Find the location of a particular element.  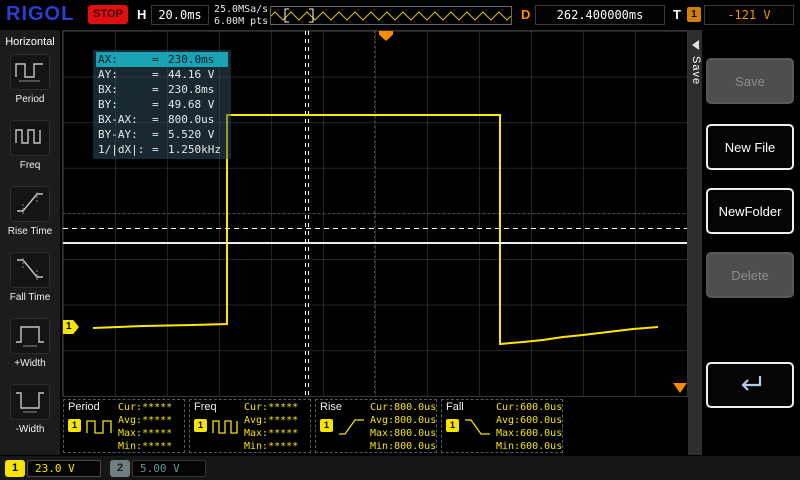

delete-button: Delete is located at coordinates (750, 275).